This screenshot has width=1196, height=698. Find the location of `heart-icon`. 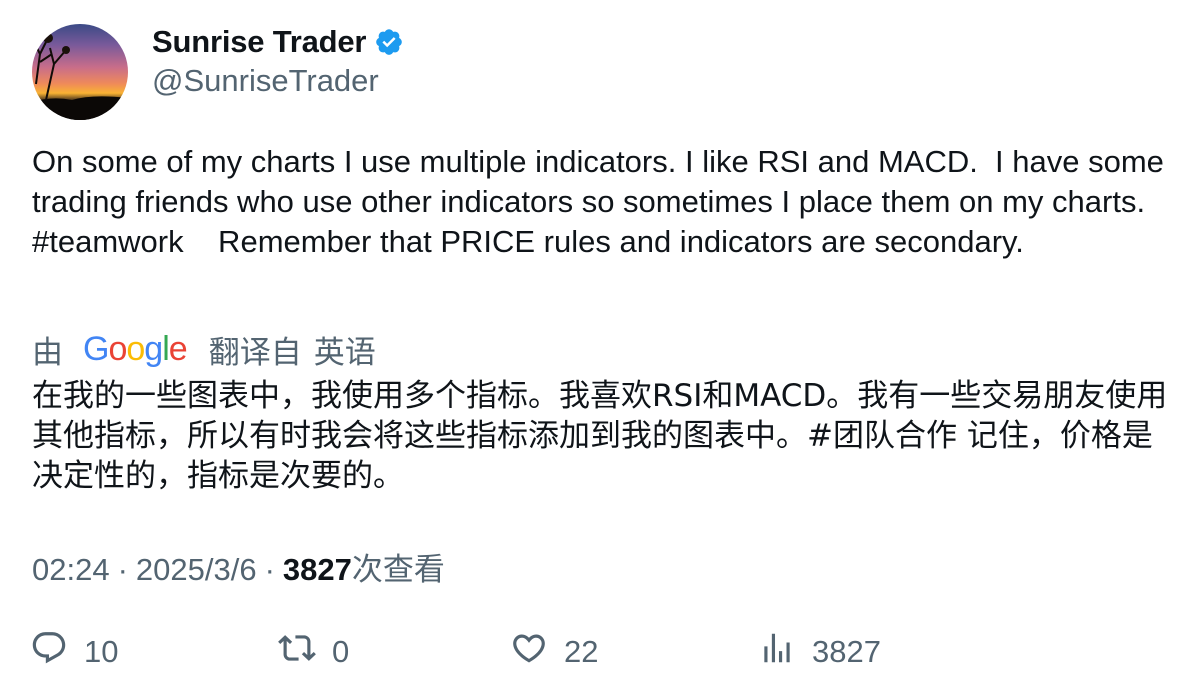

heart-icon is located at coordinates (529, 652).